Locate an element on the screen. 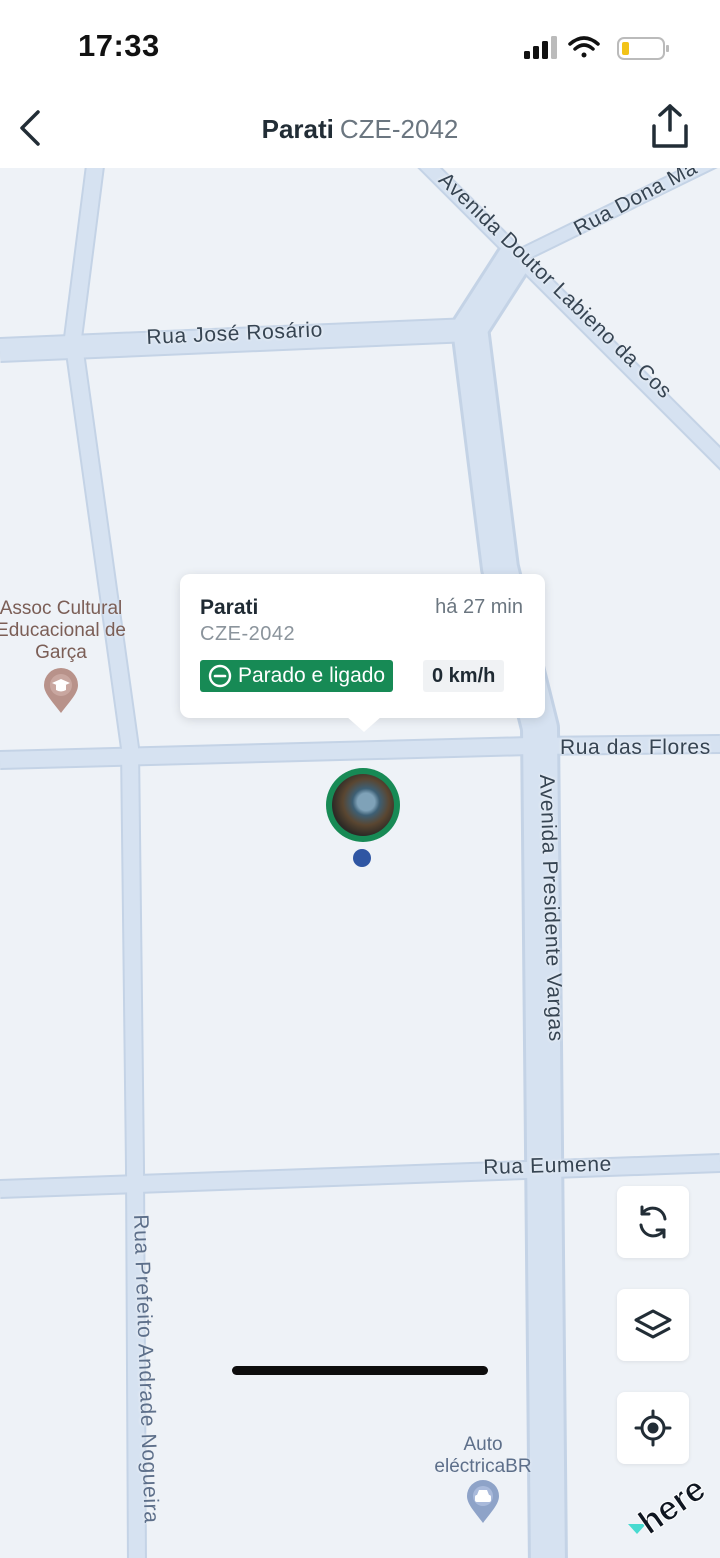 Image resolution: width=720 pixels, height=1558 pixels. street-label-rua-eumene: Rua Eumene is located at coordinates (548, 1165).